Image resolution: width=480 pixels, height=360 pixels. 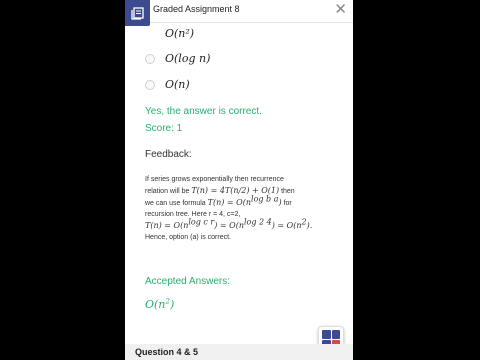 I want to click on option-n: O(n), so click(x=167, y=84).